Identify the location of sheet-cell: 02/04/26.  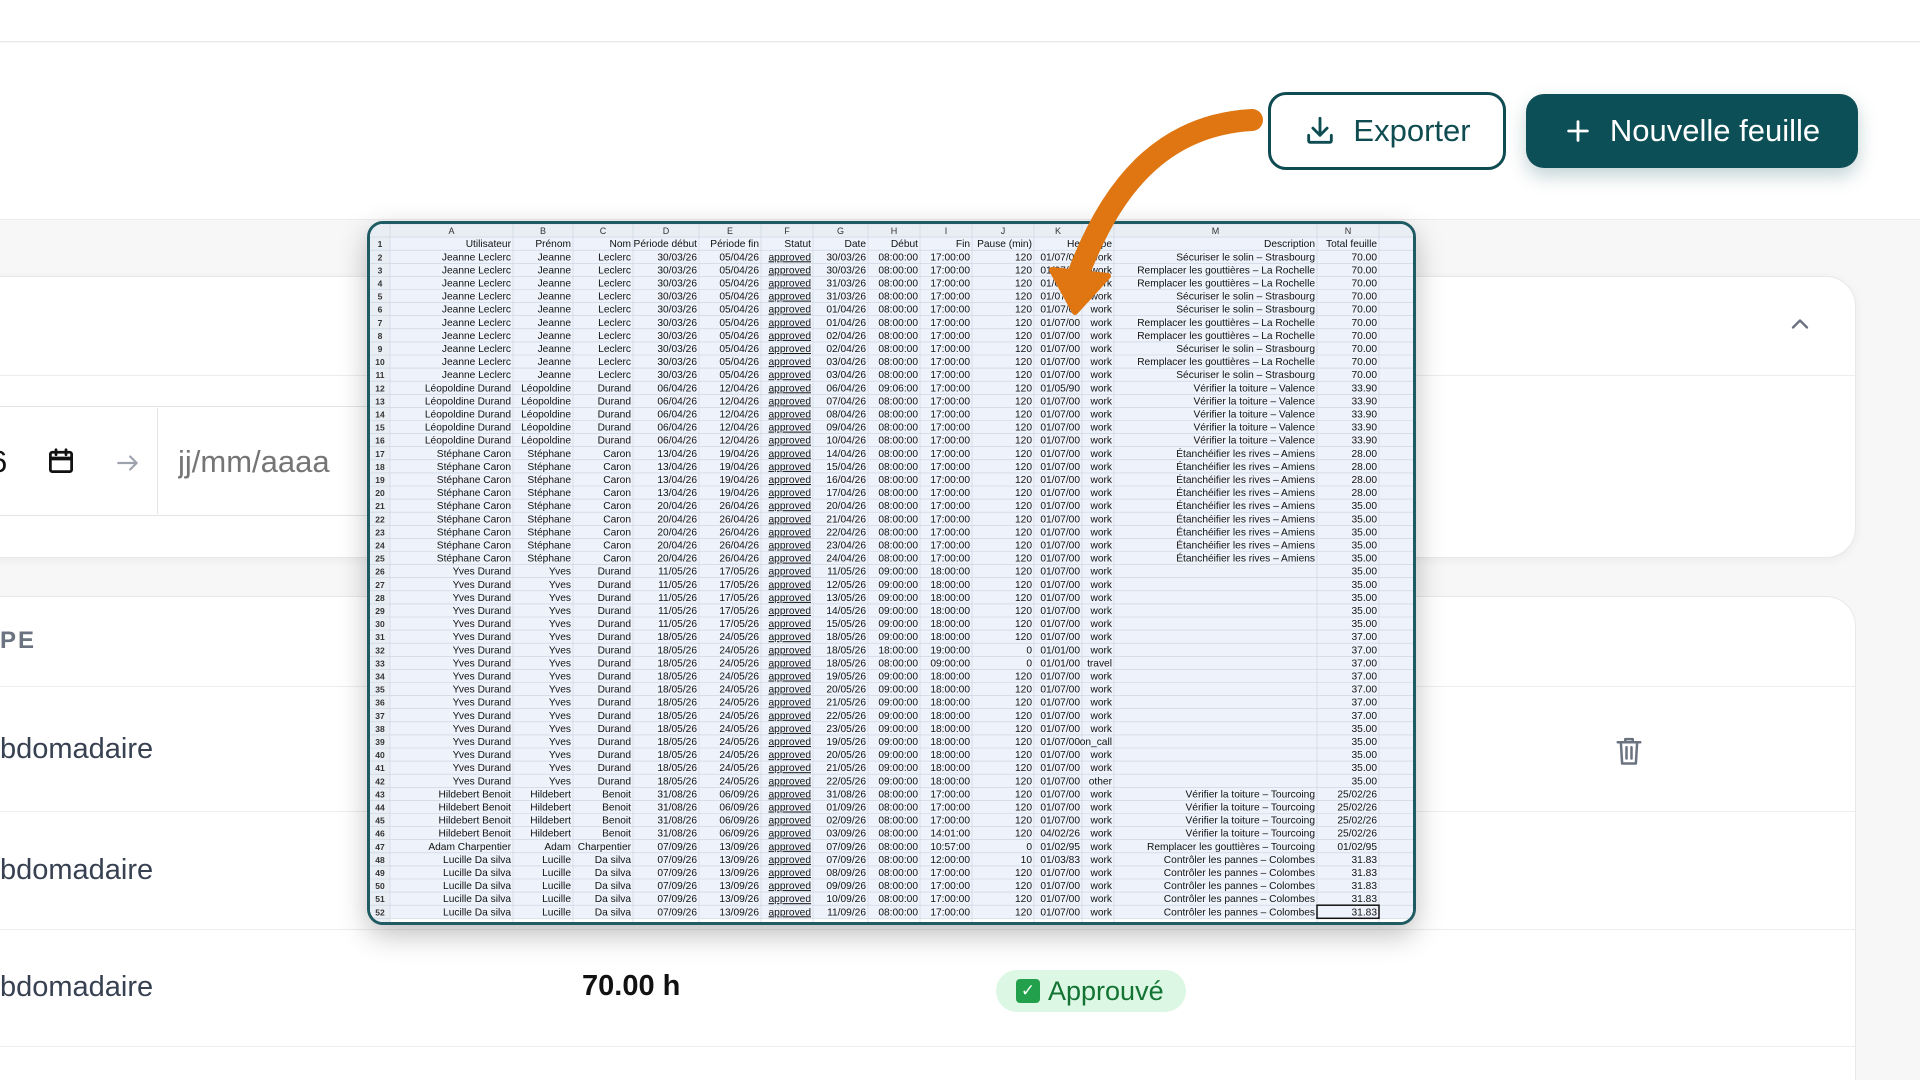
(846, 349).